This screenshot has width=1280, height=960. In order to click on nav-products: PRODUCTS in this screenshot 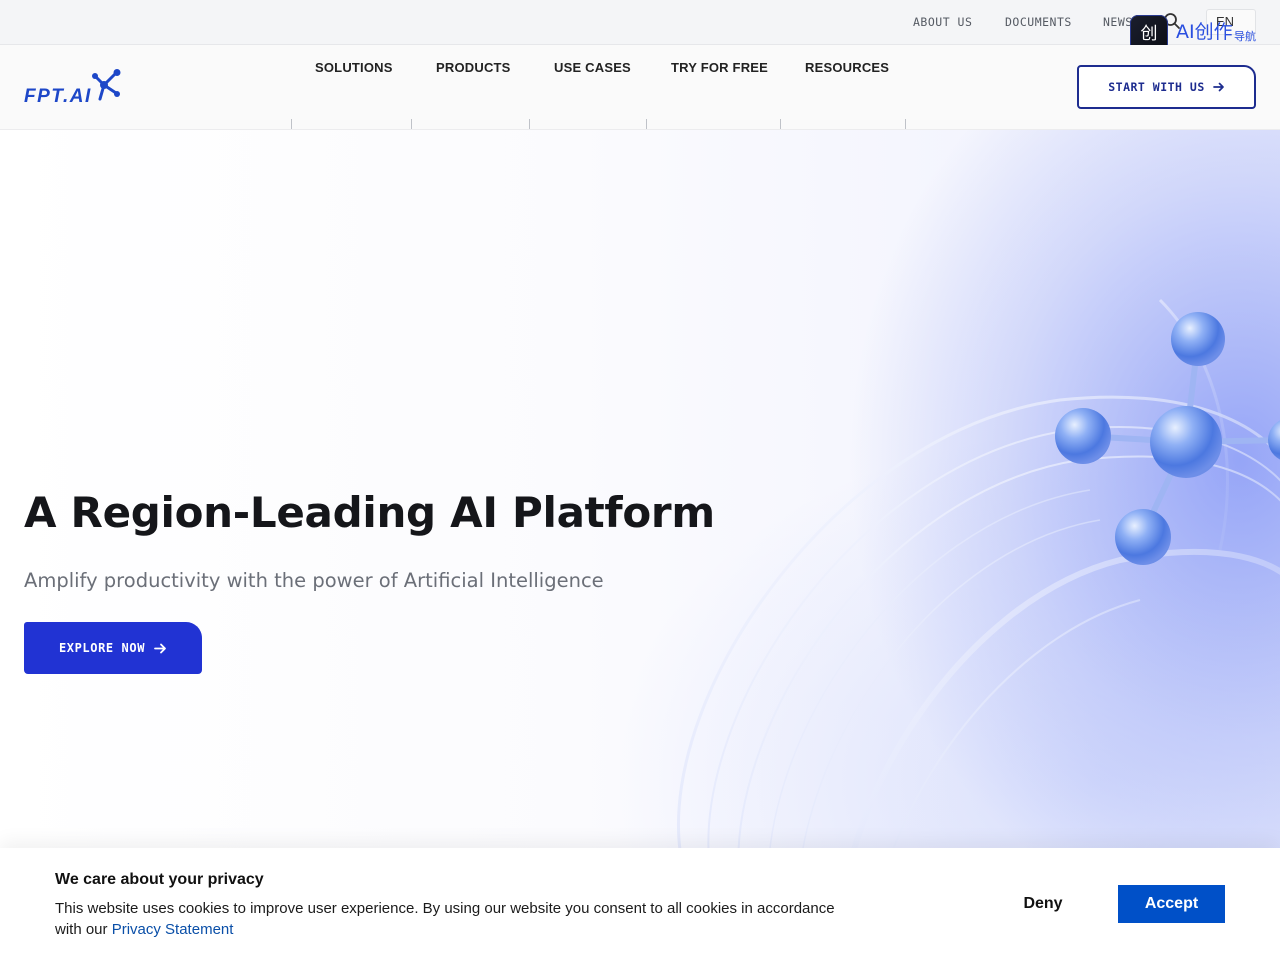, I will do `click(473, 67)`.